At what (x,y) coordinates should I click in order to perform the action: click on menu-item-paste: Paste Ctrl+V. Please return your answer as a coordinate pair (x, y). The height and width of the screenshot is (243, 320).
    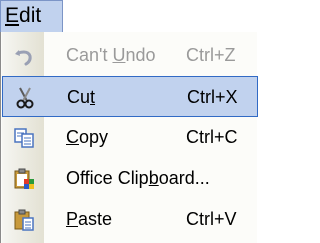
    Looking at the image, I should click on (130, 219).